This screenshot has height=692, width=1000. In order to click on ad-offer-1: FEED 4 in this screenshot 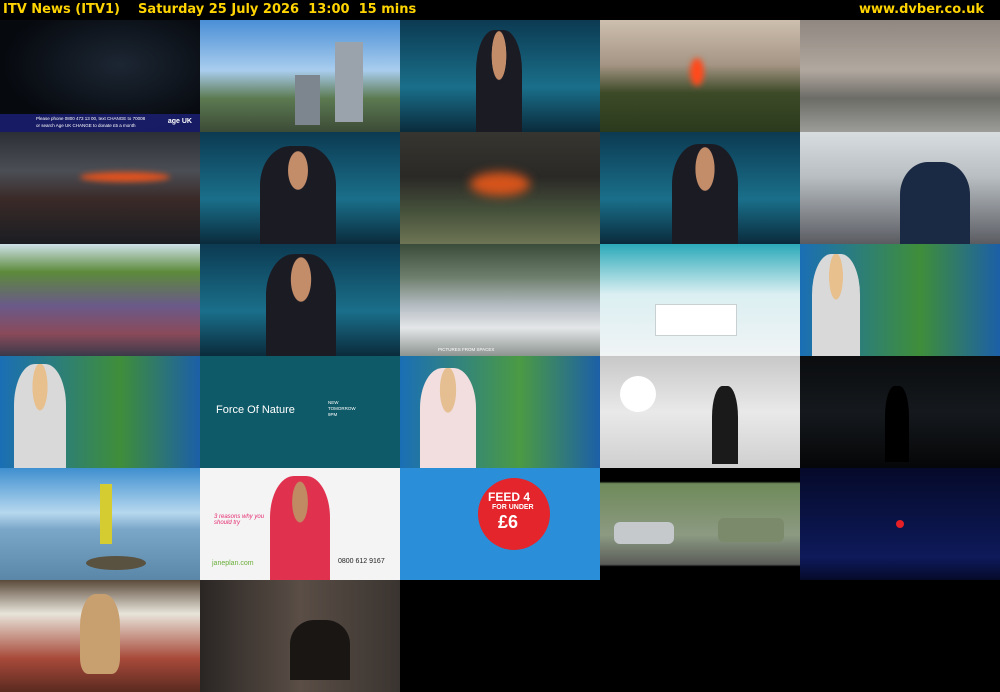, I will do `click(509, 497)`.